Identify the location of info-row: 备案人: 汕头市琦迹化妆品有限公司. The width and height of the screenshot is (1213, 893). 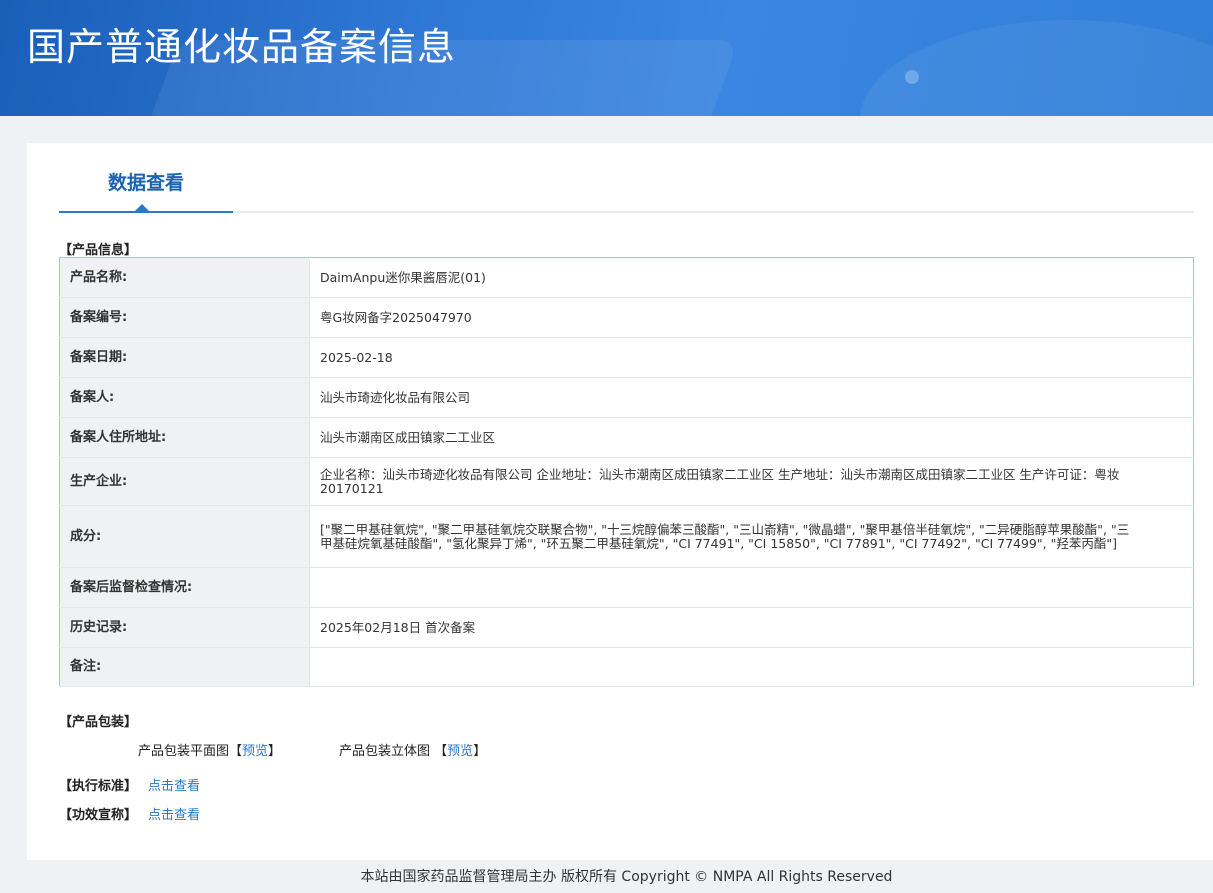
(626, 397).